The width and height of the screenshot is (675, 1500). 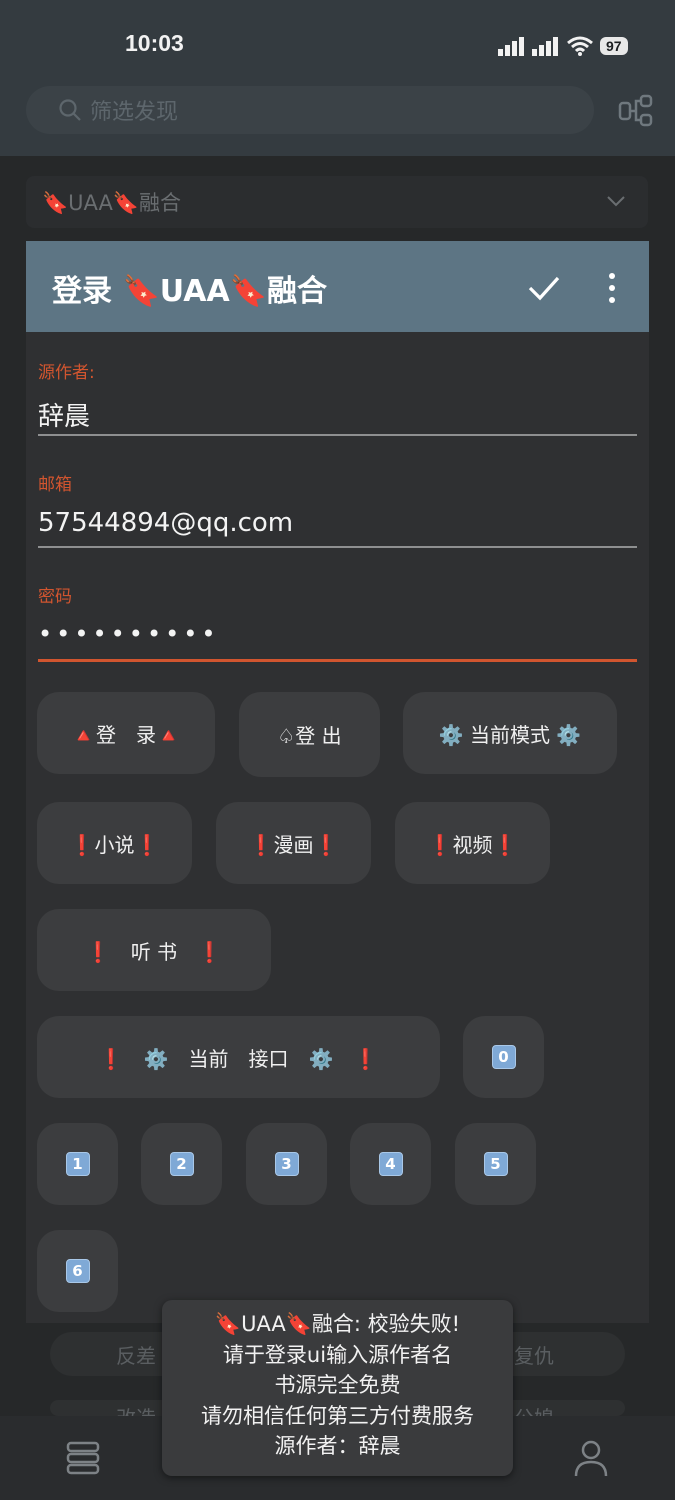 I want to click on key-4-button: 4, so click(x=390, y=1164).